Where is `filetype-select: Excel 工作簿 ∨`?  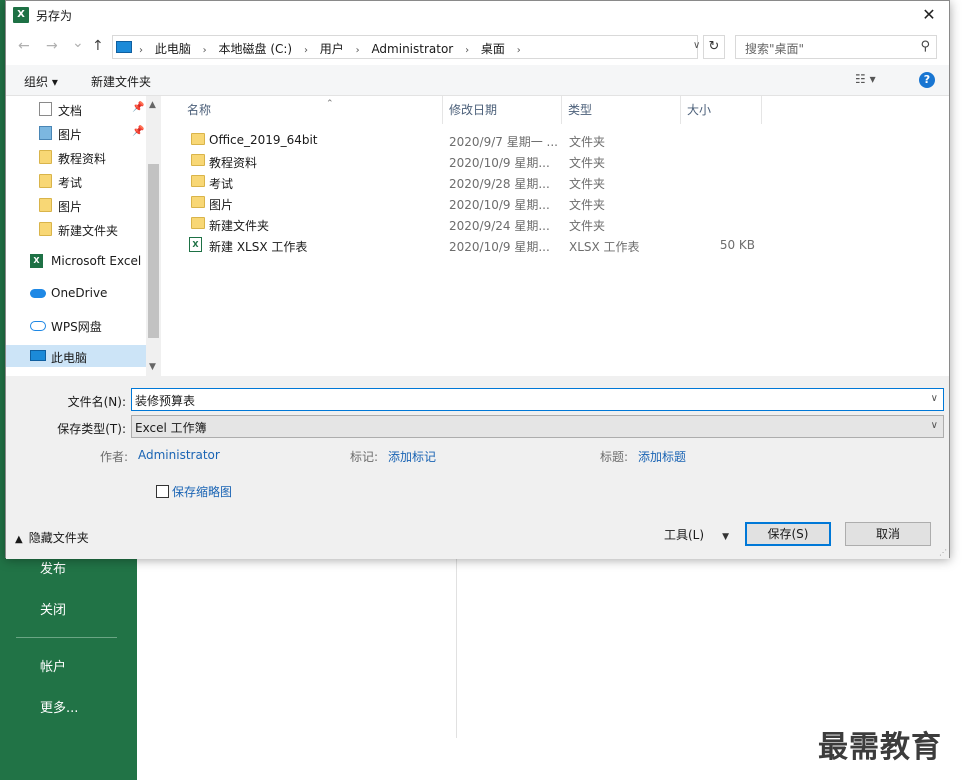
filetype-select: Excel 工作簿 ∨ is located at coordinates (537, 426).